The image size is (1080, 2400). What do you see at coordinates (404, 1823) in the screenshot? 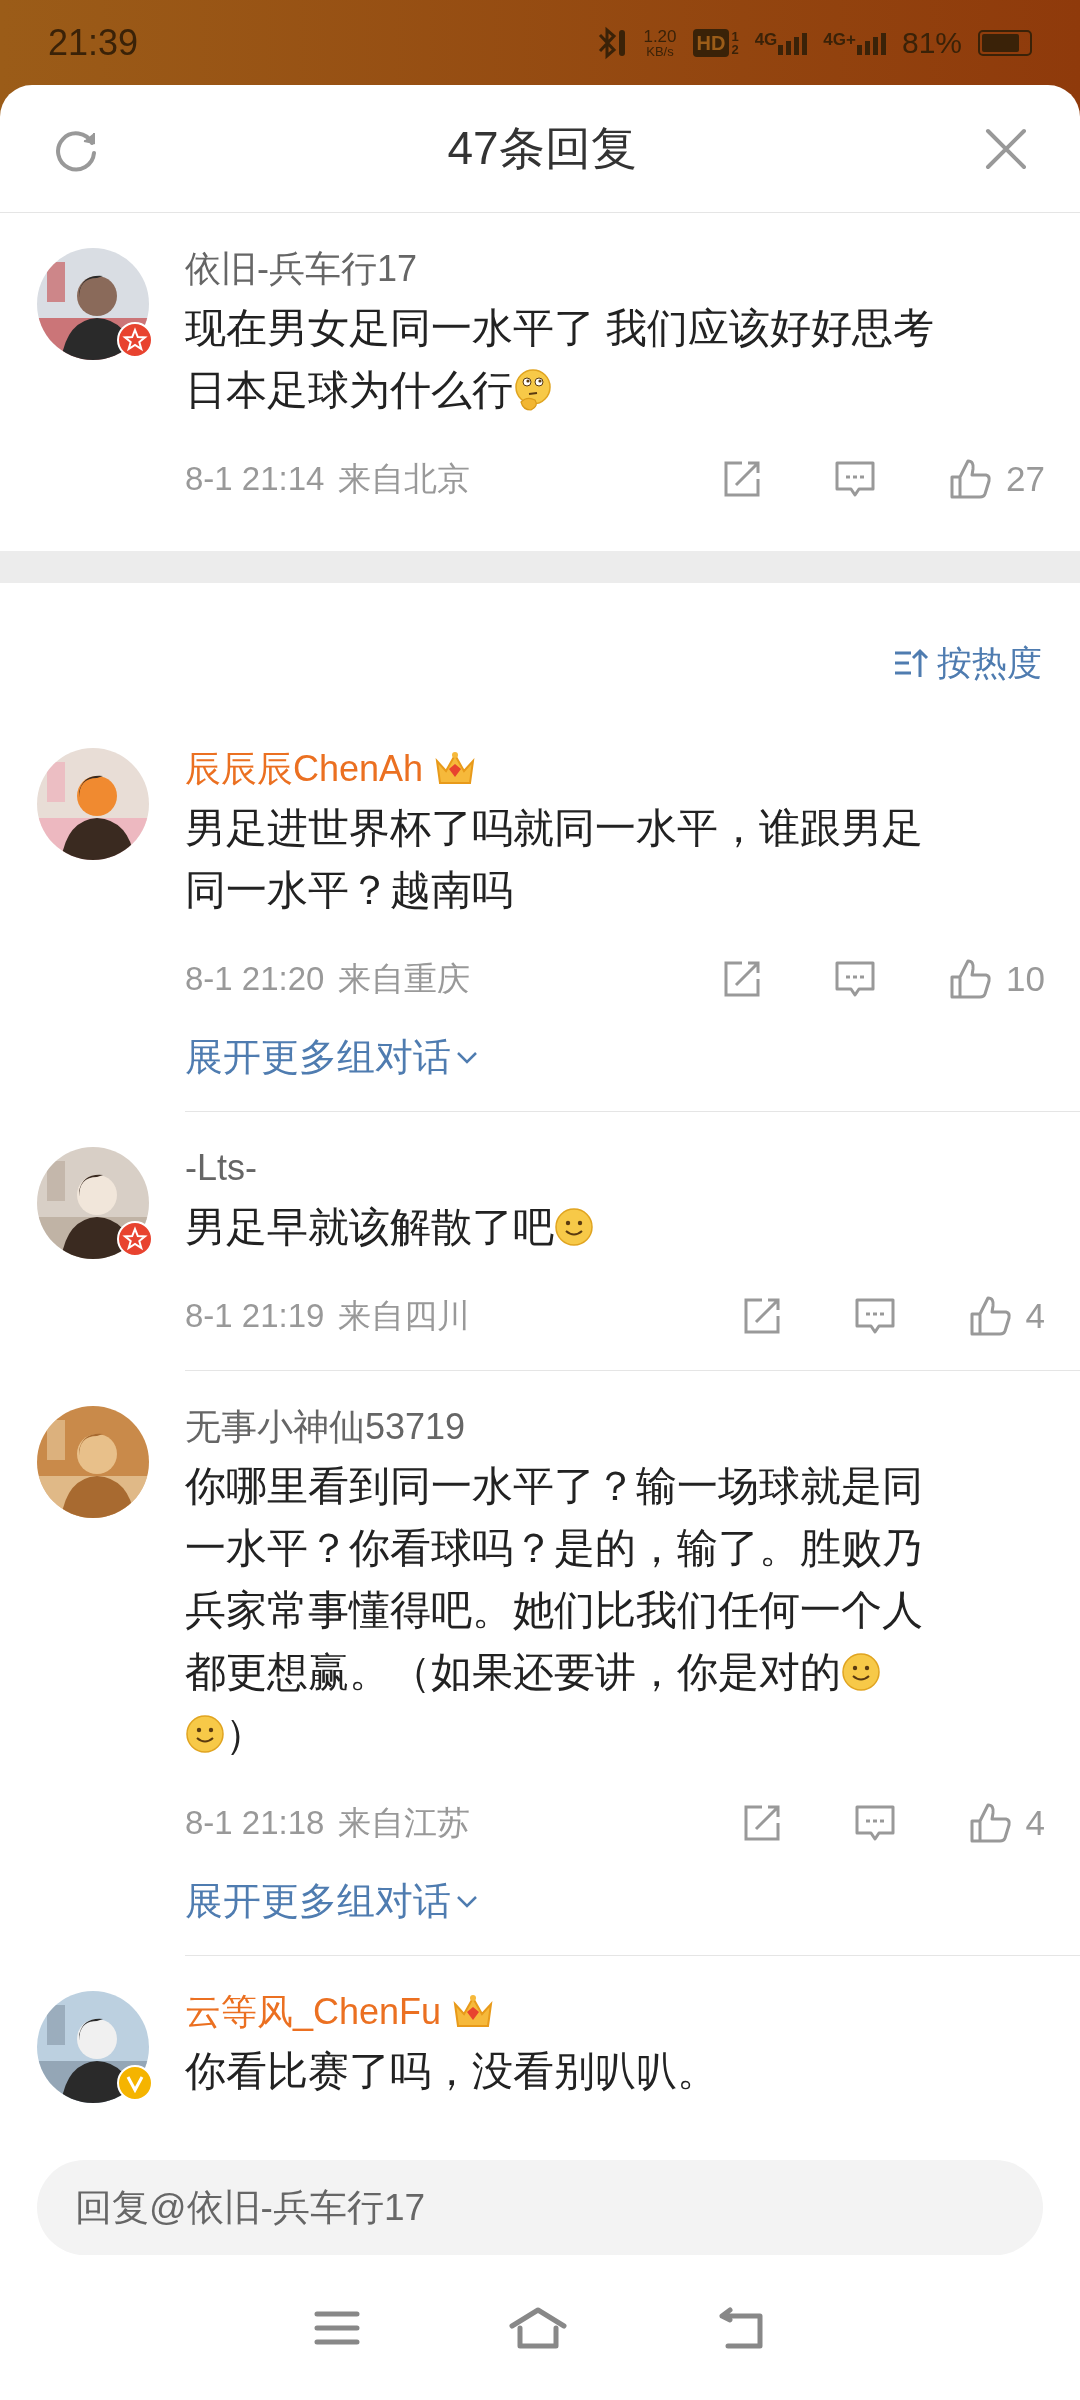
I see `comment-location: 来自江苏` at bounding box center [404, 1823].